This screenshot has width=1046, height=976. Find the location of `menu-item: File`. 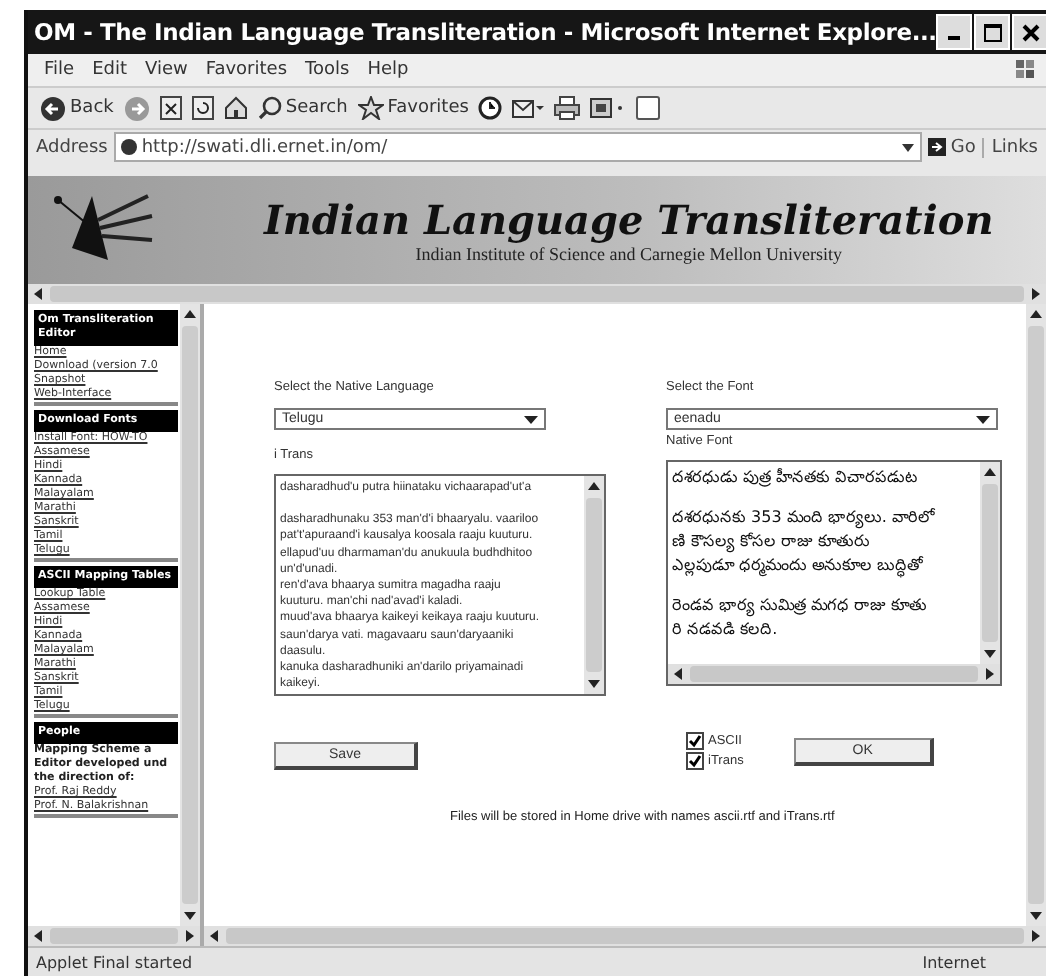

menu-item: File is located at coordinates (59, 70).